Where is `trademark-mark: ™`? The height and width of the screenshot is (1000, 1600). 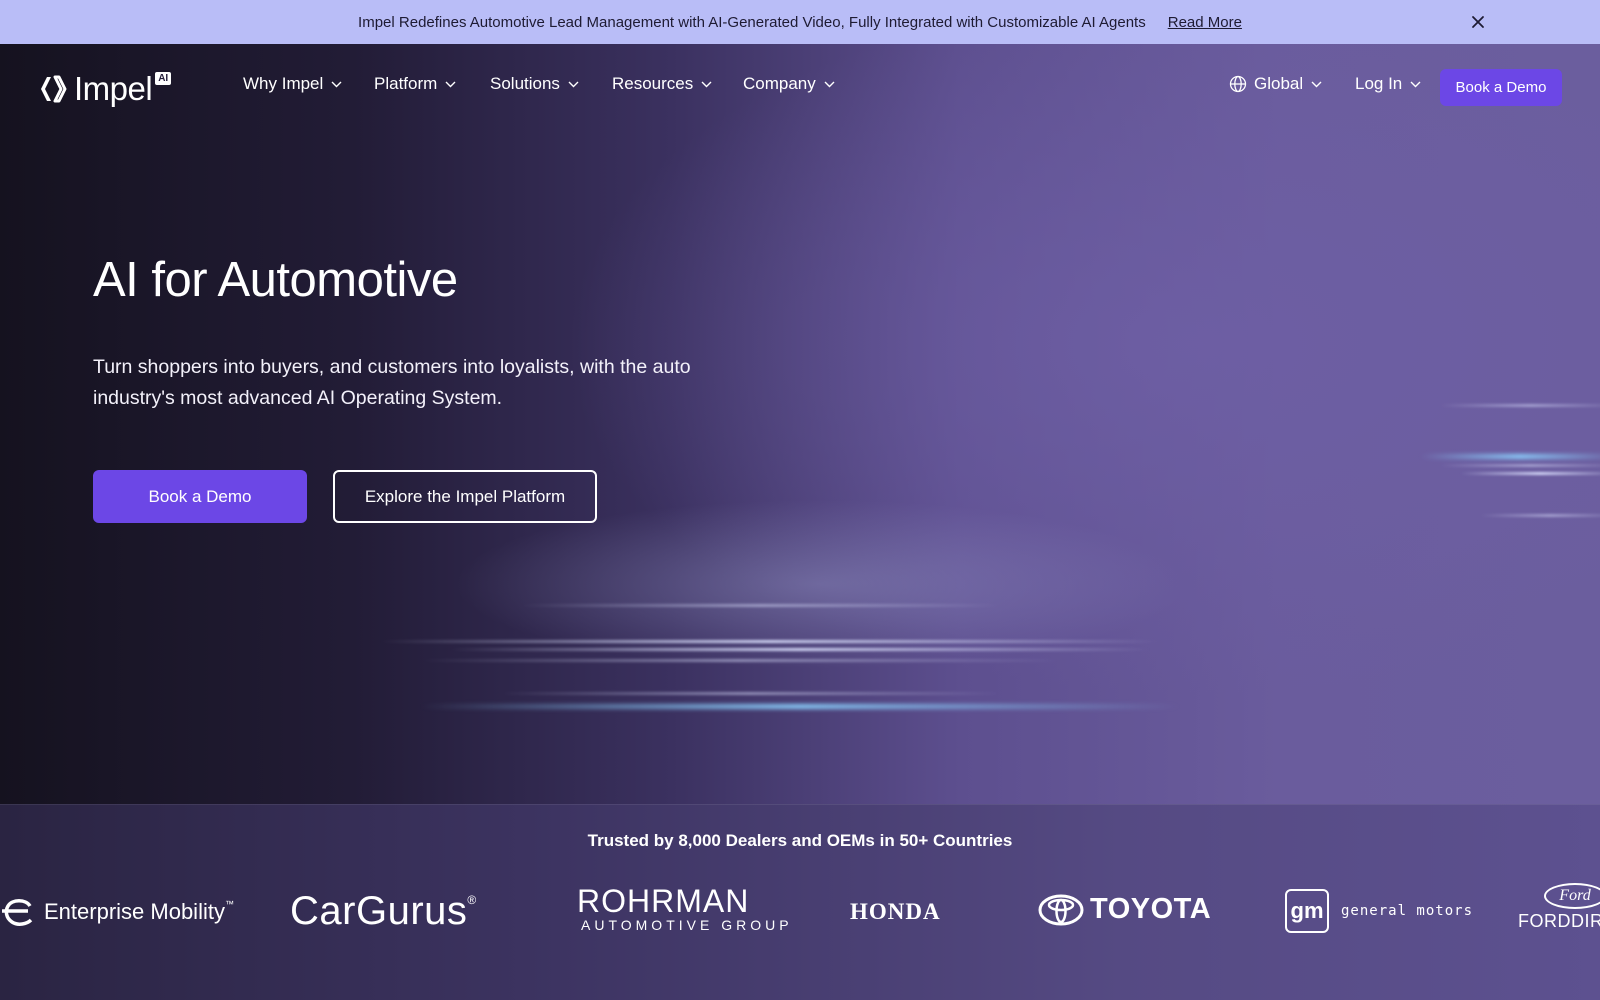
trademark-mark: ™ is located at coordinates (229, 904).